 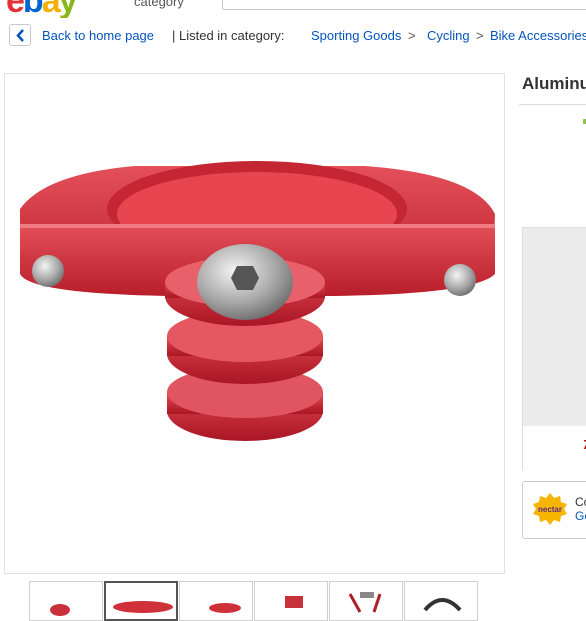 I want to click on ebay-logo: ebay, so click(x=42, y=9).